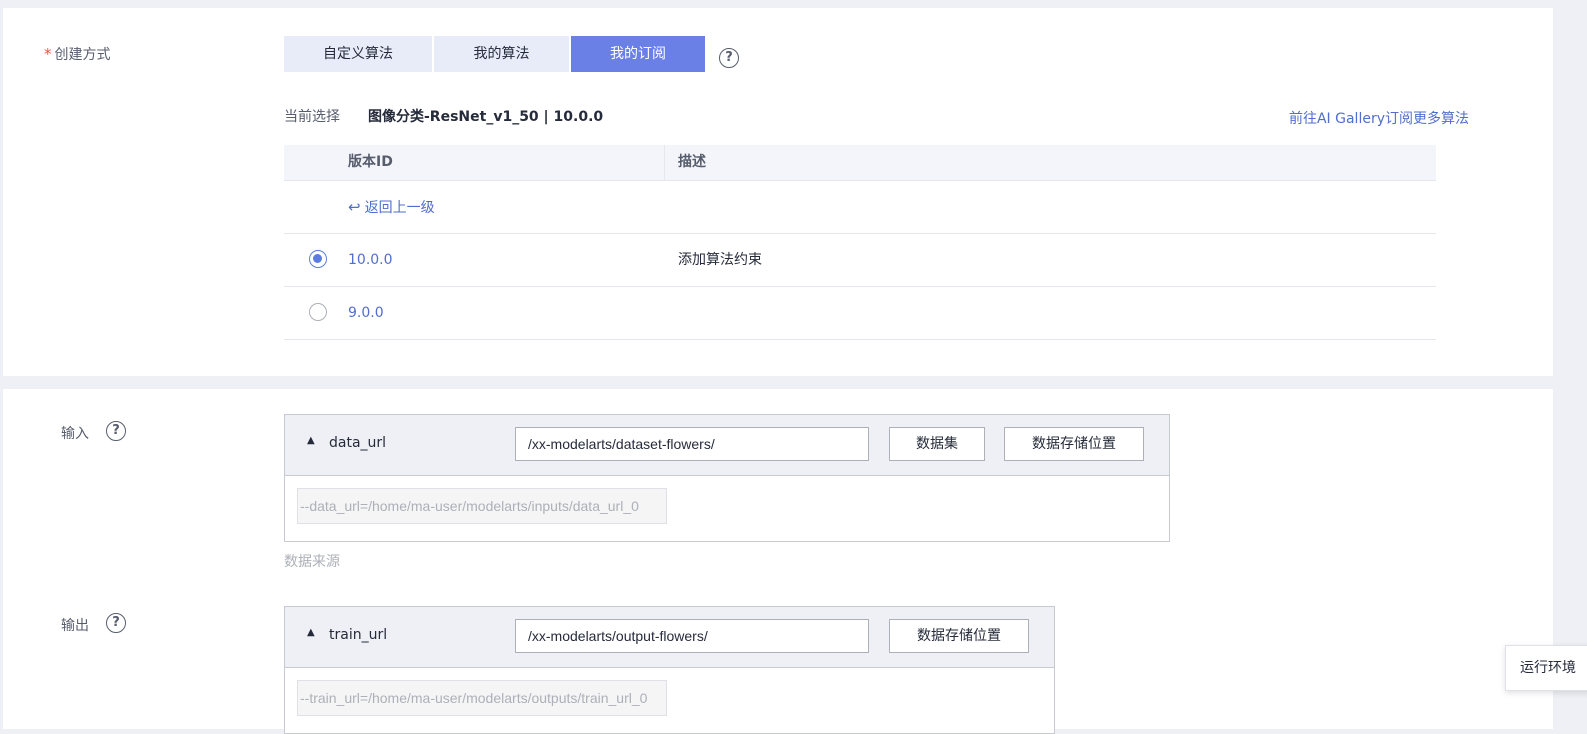 The width and height of the screenshot is (1587, 734). Describe the element at coordinates (860, 207) in the screenshot. I see `back-row: ↩ 返回上一级` at that location.